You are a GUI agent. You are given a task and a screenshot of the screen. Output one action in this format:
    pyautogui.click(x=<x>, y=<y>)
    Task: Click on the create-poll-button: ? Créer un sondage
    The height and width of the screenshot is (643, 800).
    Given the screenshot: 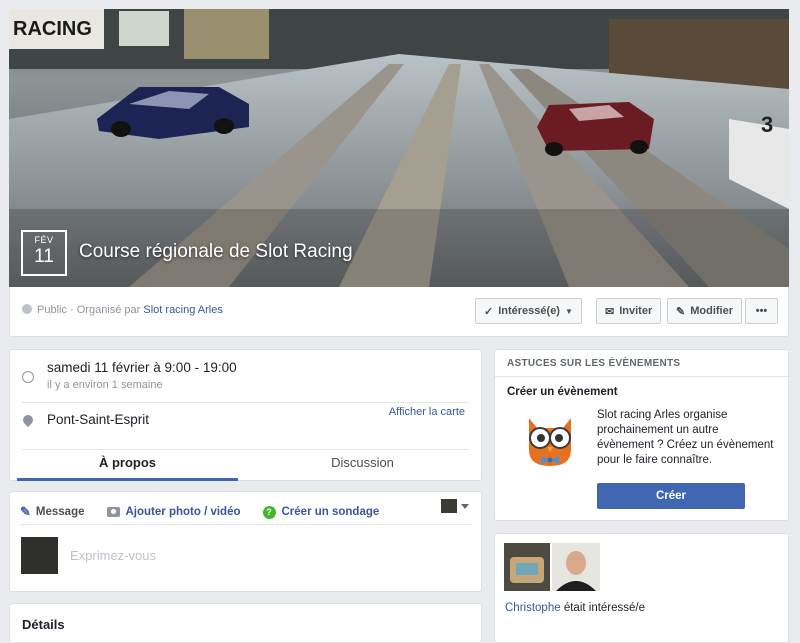 What is the action you would take?
    pyautogui.click(x=321, y=512)
    